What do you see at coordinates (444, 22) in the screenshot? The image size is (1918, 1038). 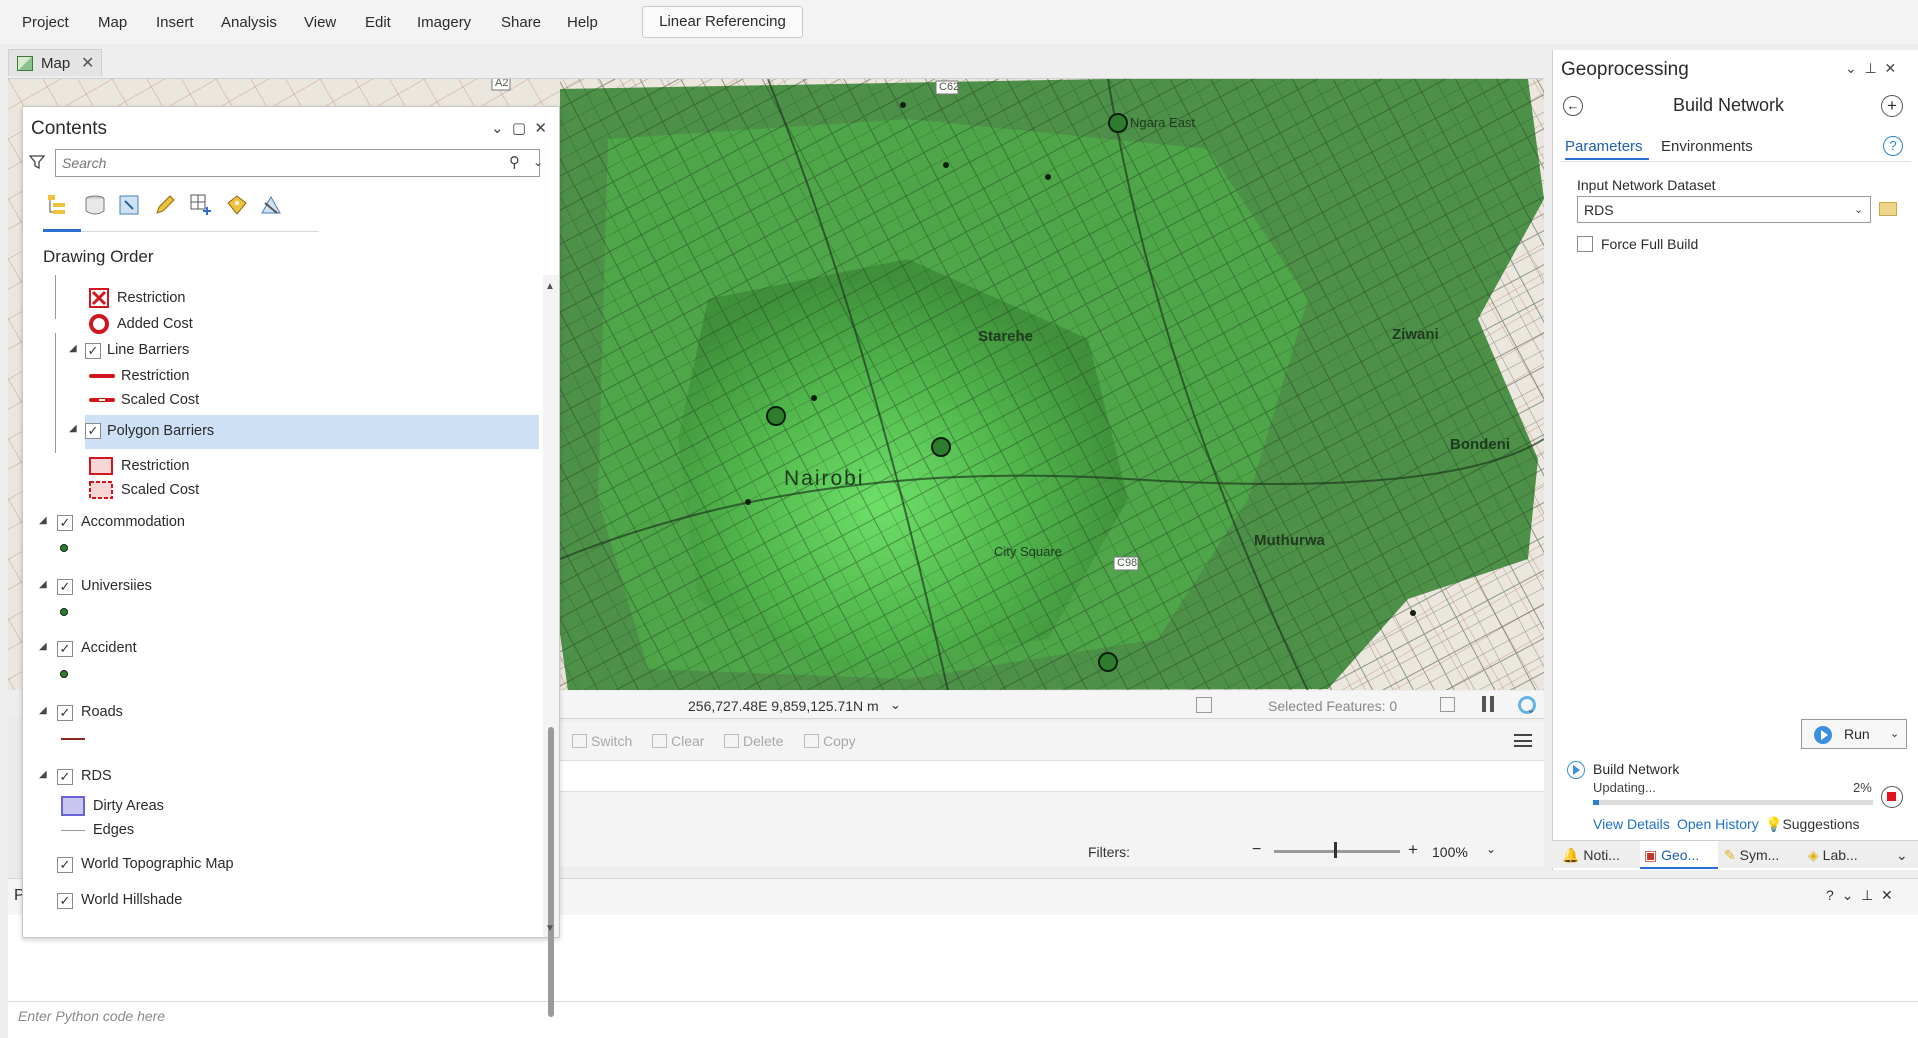 I see `menu-imagery: Imagery` at bounding box center [444, 22].